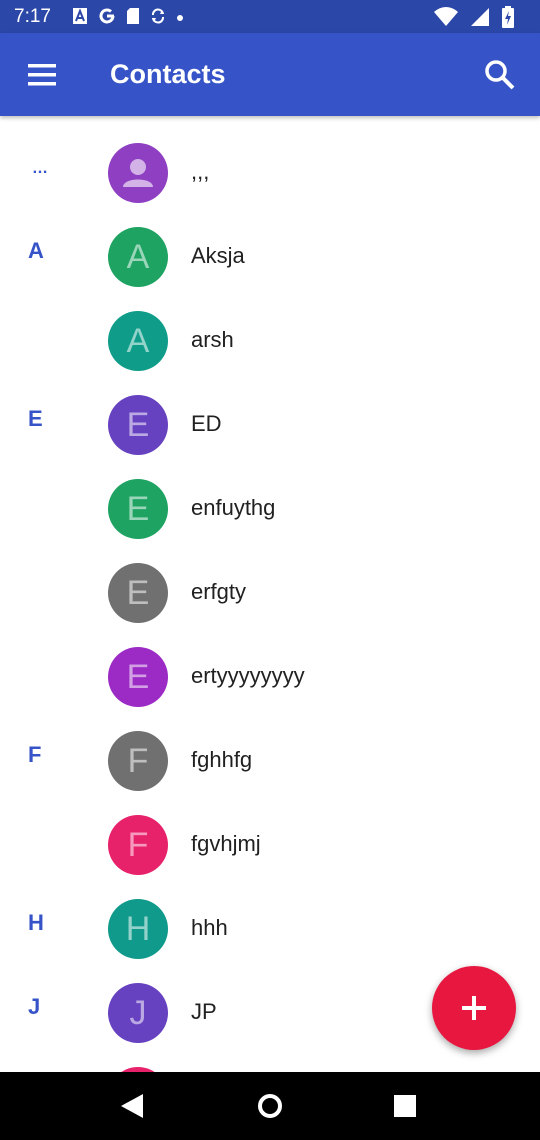  I want to click on navigation-bar, so click(270, 1106).